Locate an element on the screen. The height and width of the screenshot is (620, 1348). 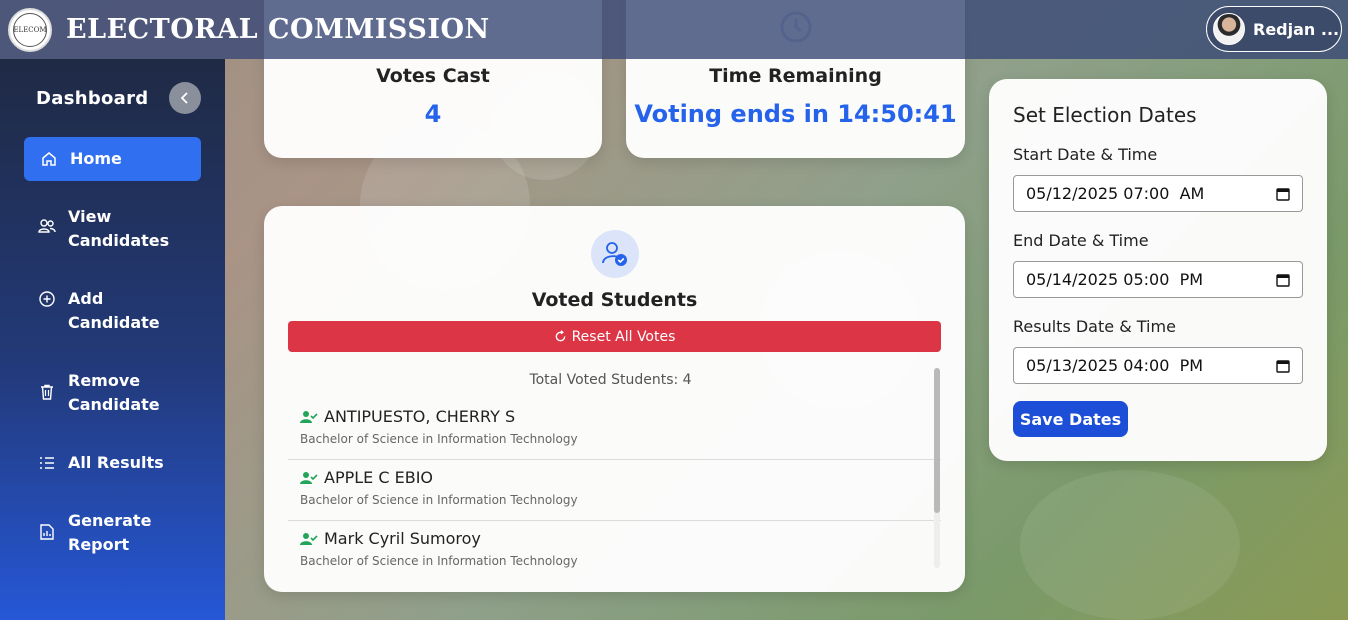
sidebar-item-label: Generate is located at coordinates (110, 520).